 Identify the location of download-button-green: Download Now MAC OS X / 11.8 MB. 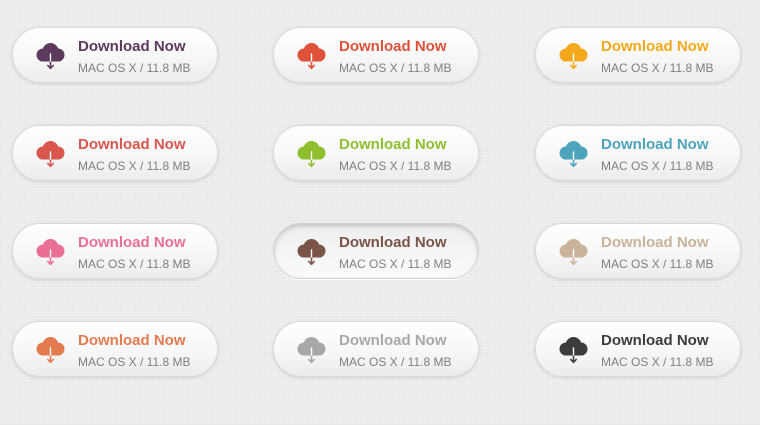
(376, 153).